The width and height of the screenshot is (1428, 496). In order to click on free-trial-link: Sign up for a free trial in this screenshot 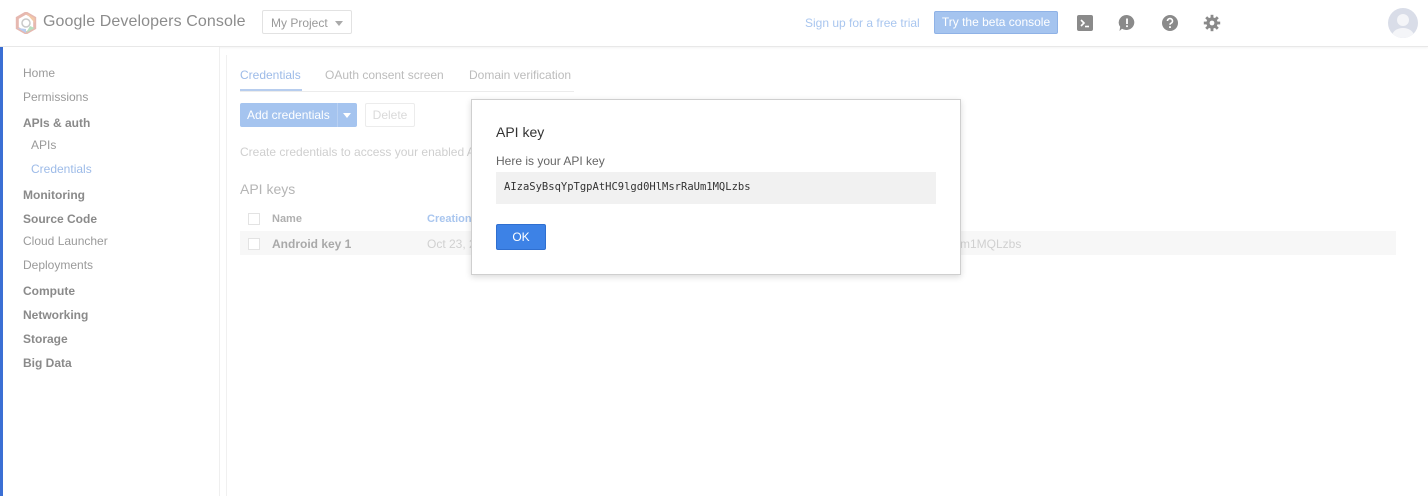, I will do `click(862, 23)`.